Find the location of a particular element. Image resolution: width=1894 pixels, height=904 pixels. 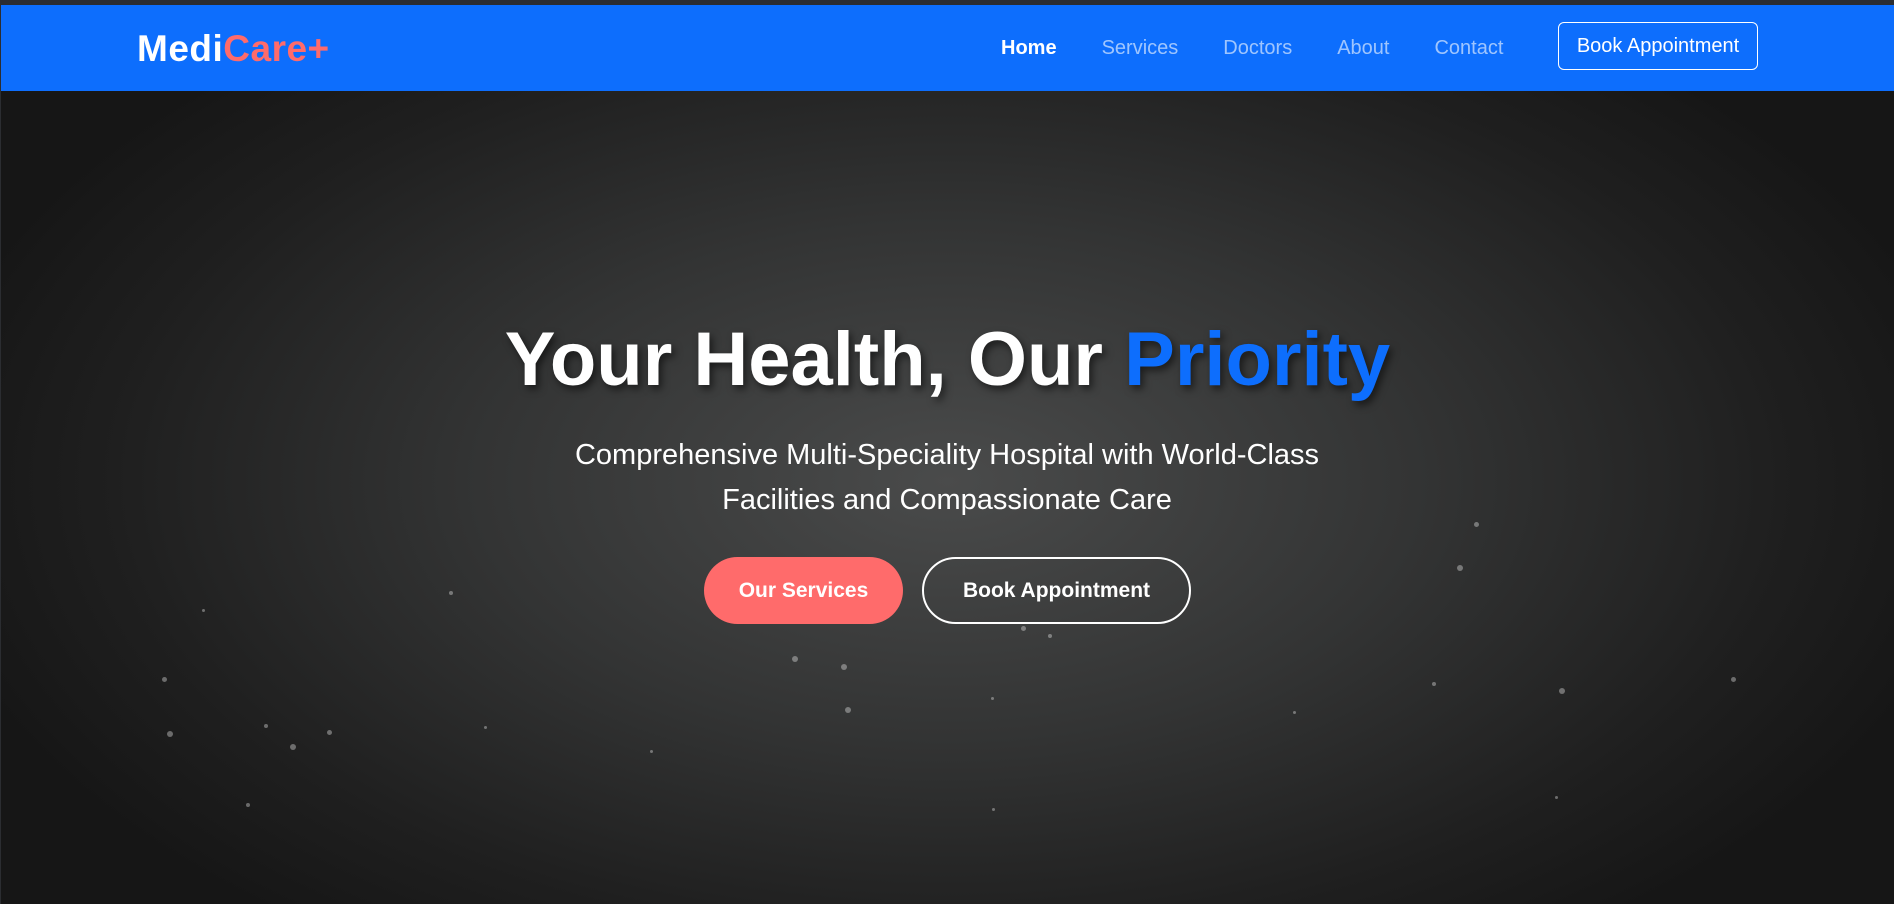

nav-book-appointment-button: Book Appointment is located at coordinates (1658, 46).